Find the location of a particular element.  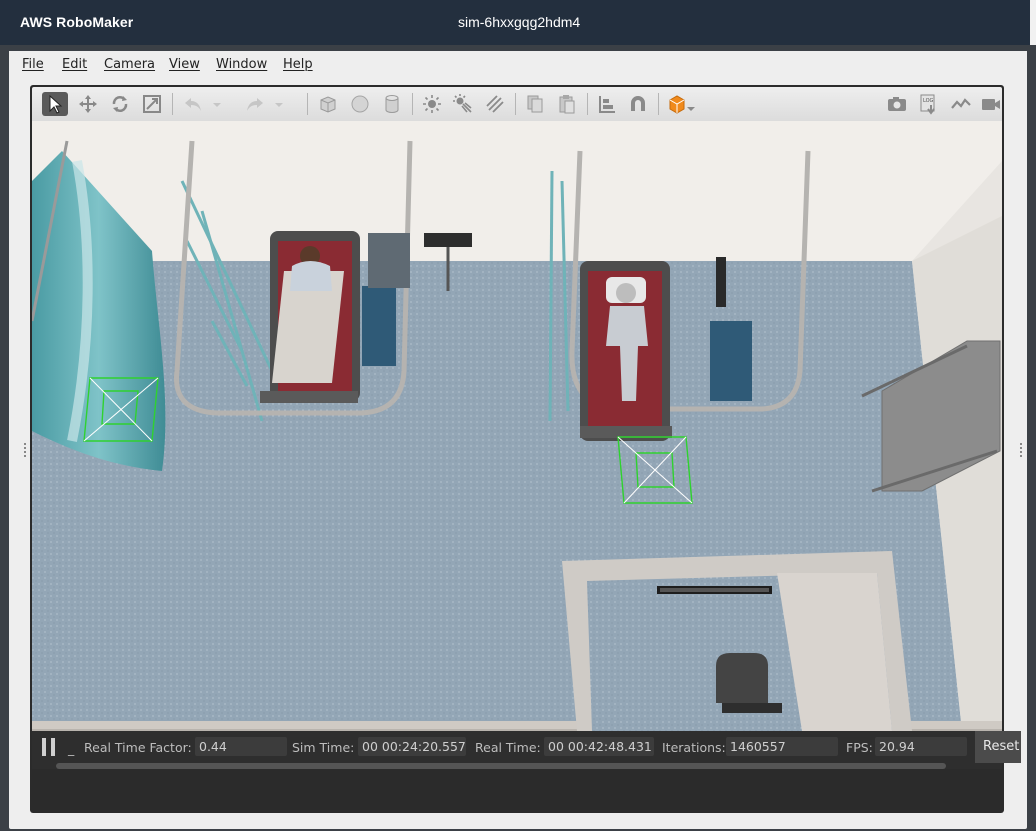

spot-light-icon is located at coordinates (463, 104).